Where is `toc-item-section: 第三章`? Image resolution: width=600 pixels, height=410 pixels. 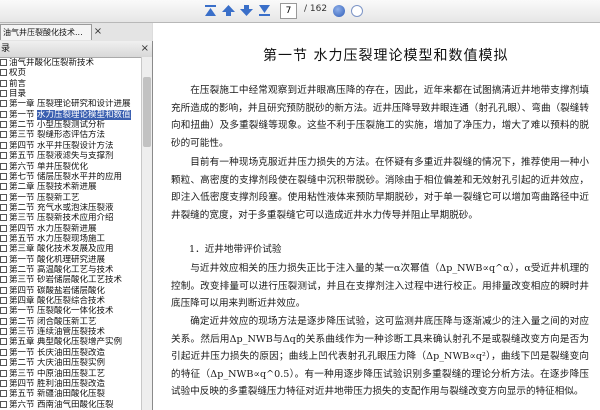 toc-item-section: 第三章 is located at coordinates (22, 249).